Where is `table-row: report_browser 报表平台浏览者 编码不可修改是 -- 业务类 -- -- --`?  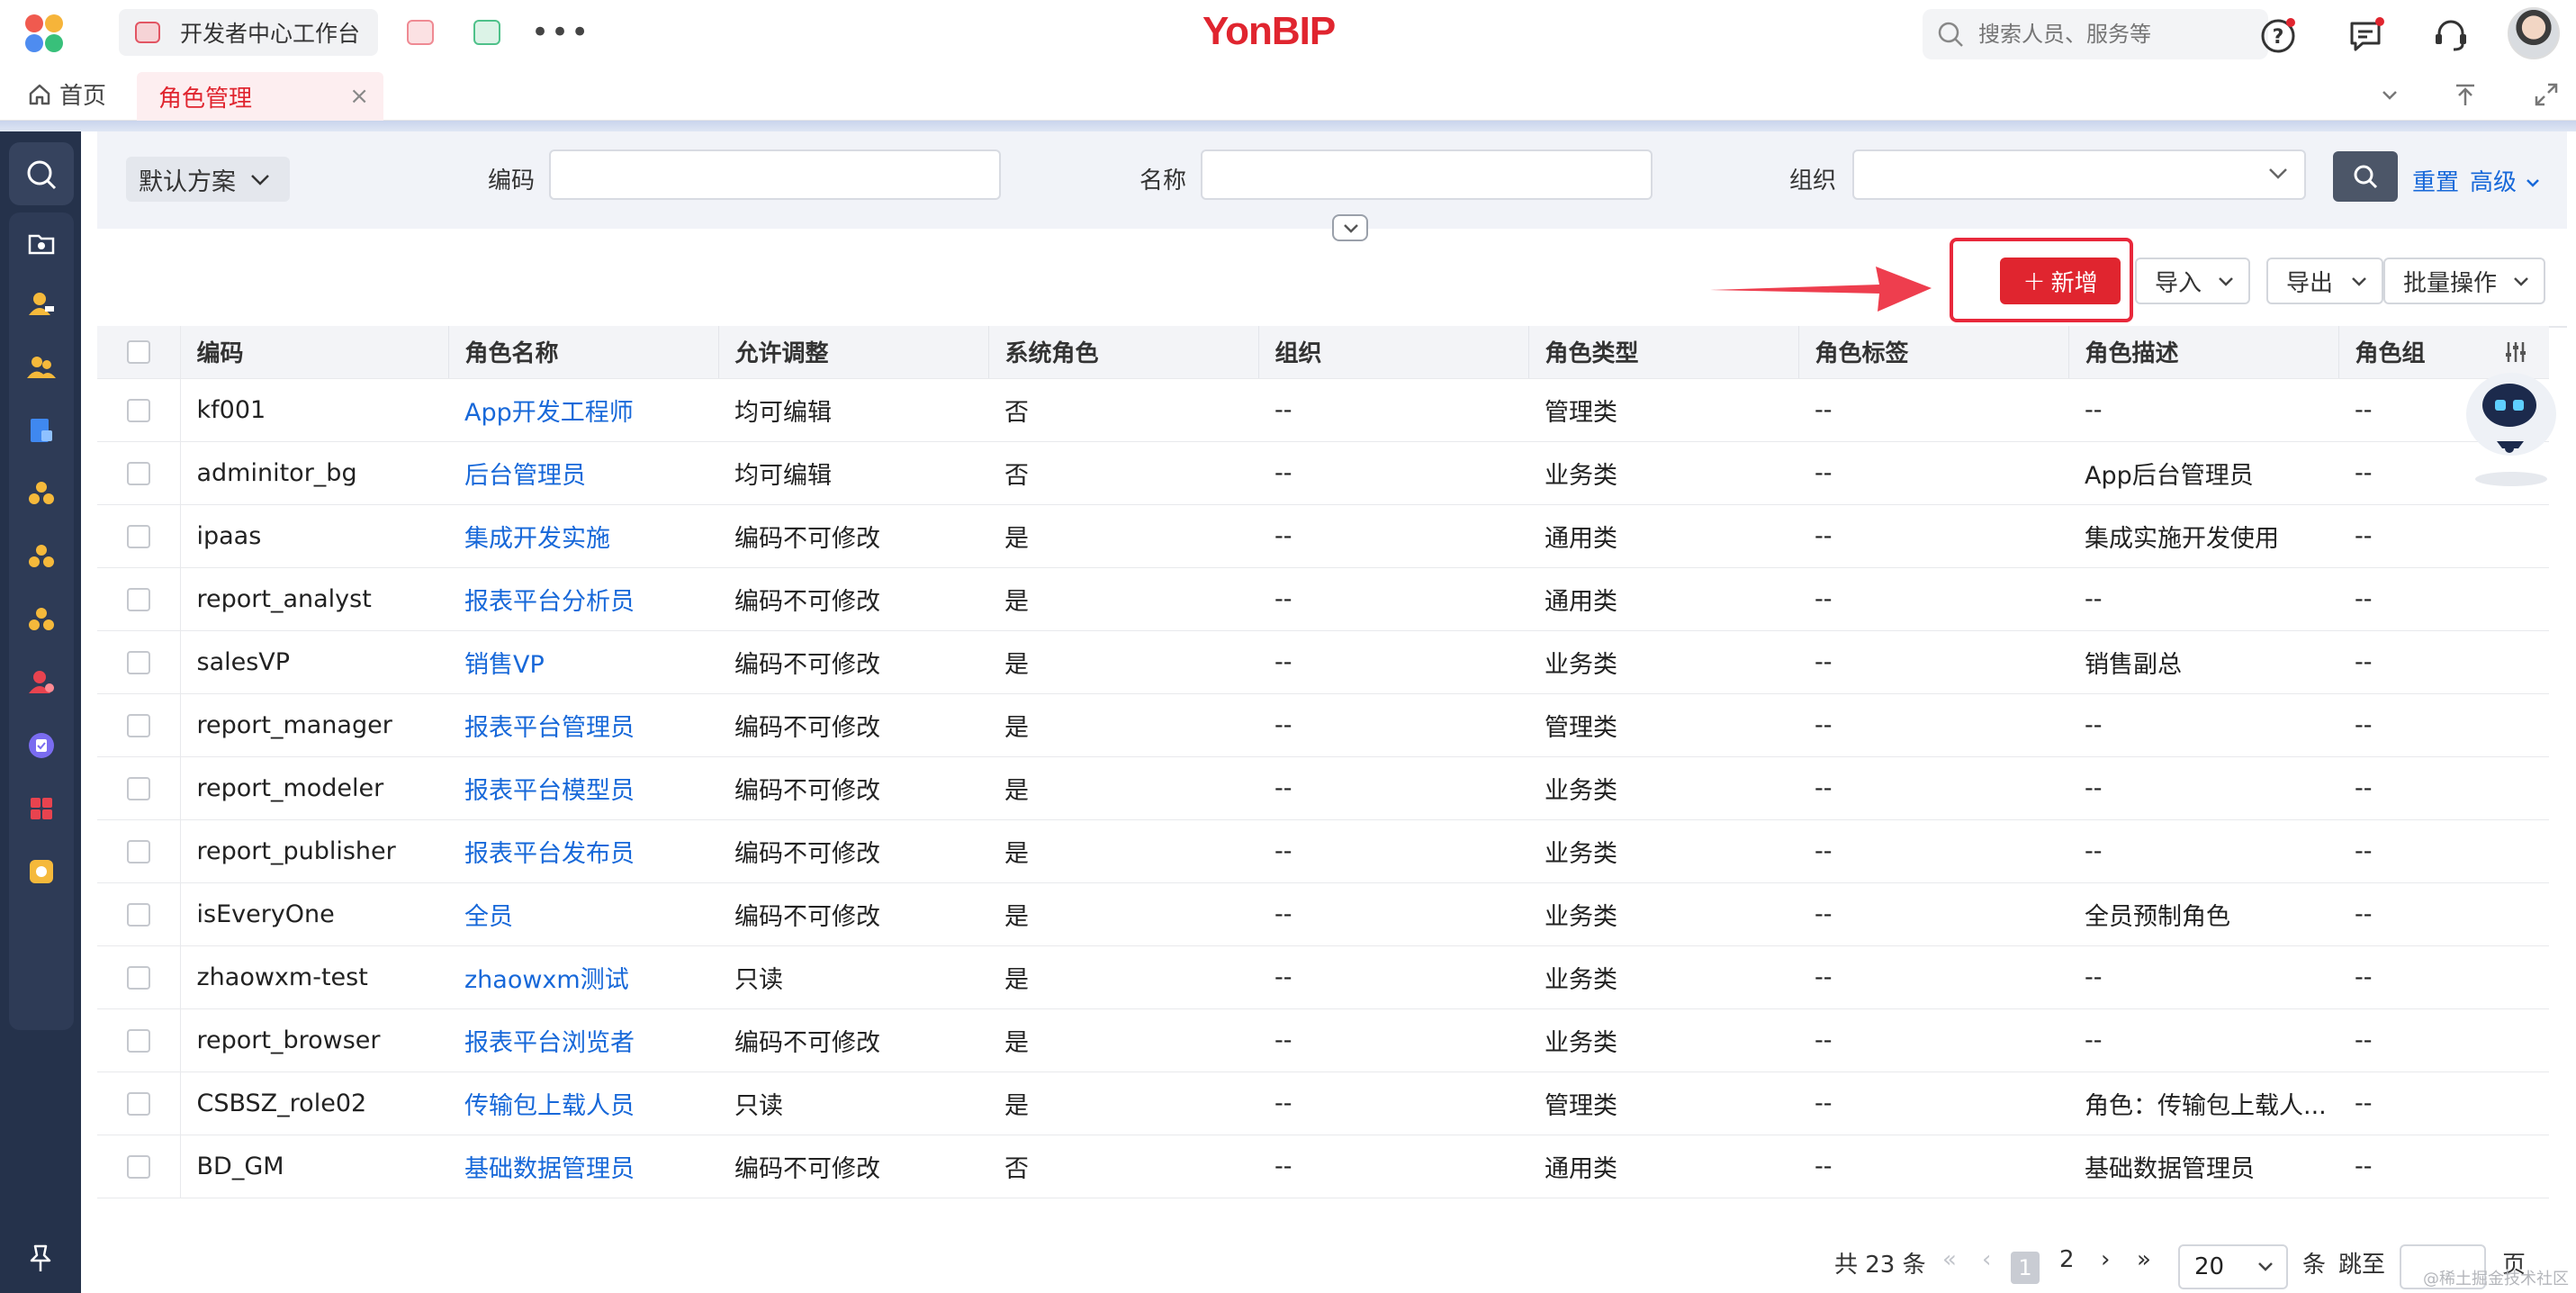
table-row: report_browser 报表平台浏览者 编码不可修改是 -- 业务类 -- -- -- is located at coordinates (1323, 1040).